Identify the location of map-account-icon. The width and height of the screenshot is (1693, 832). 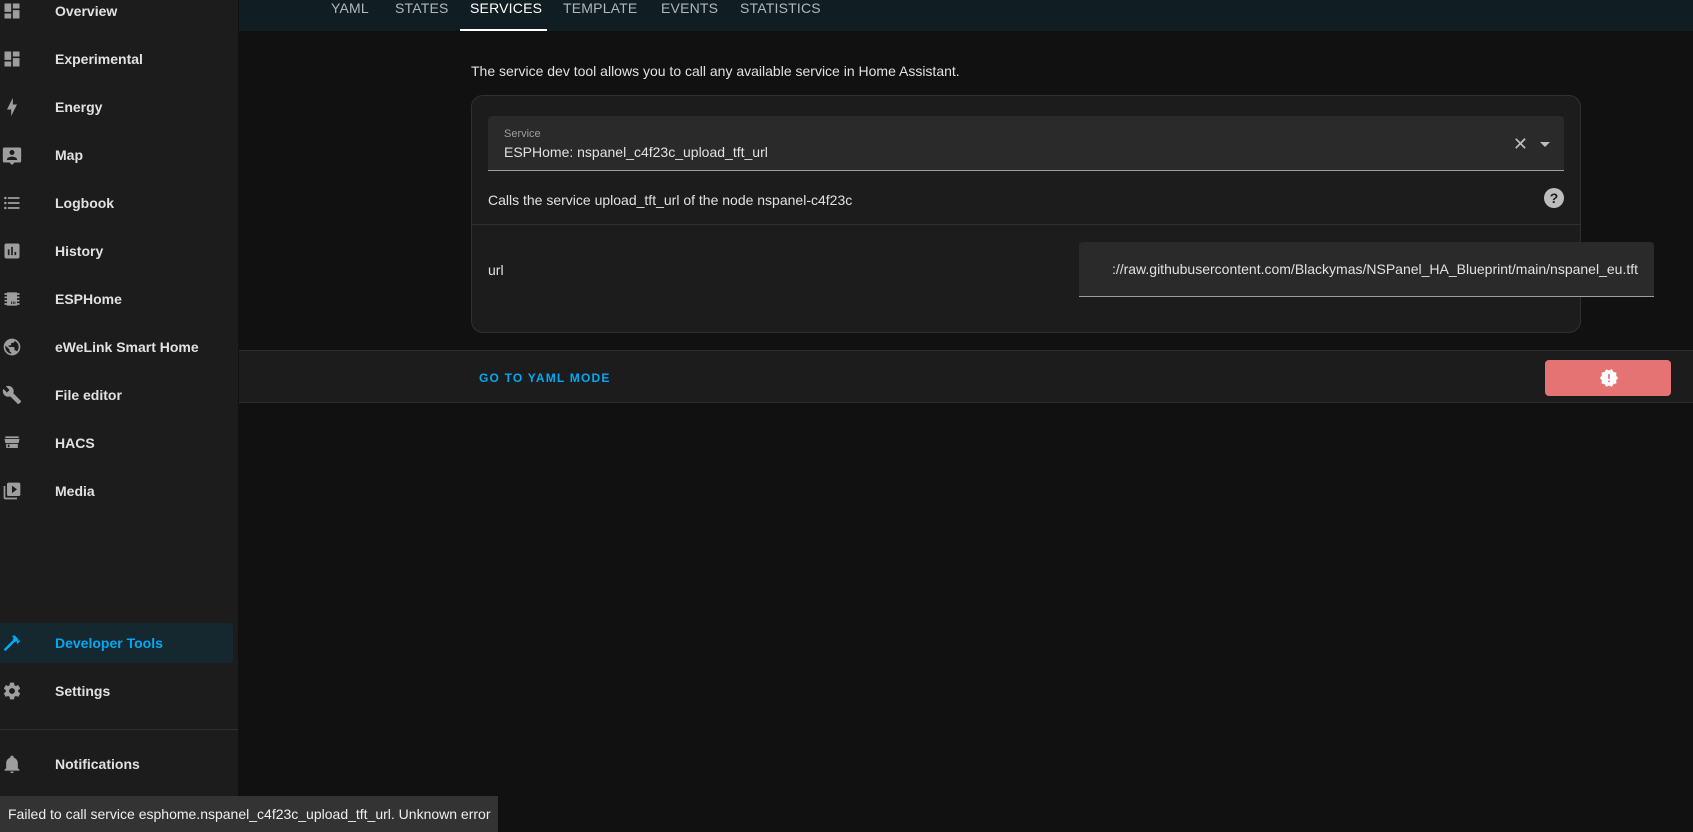
(12, 155).